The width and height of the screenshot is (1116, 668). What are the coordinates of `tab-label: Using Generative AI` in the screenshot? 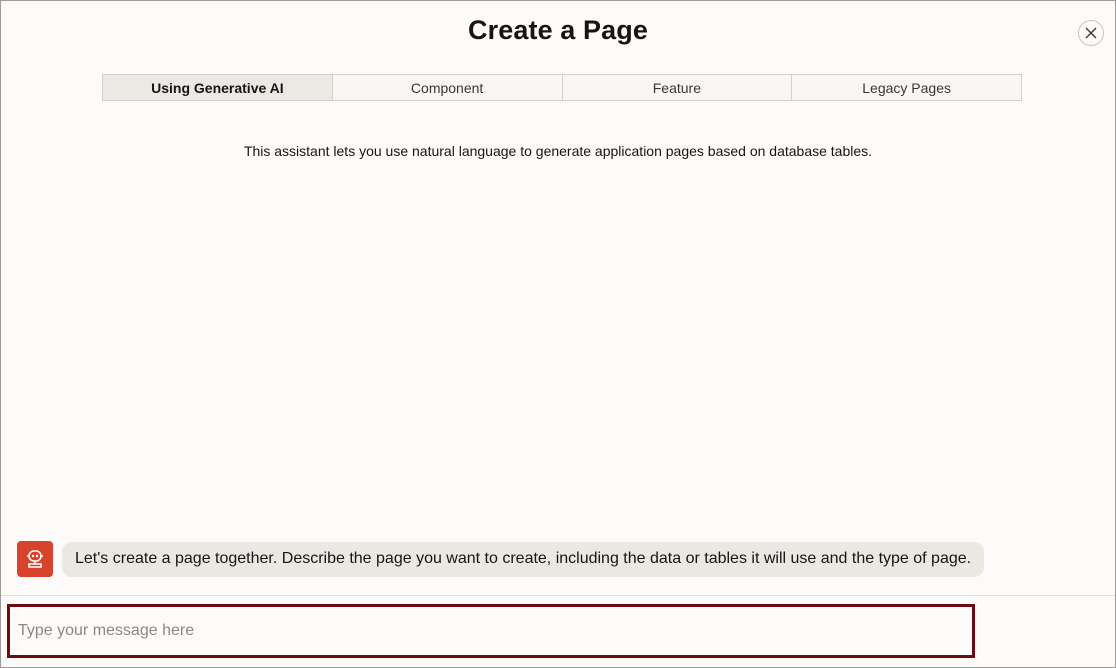 It's located at (217, 87).